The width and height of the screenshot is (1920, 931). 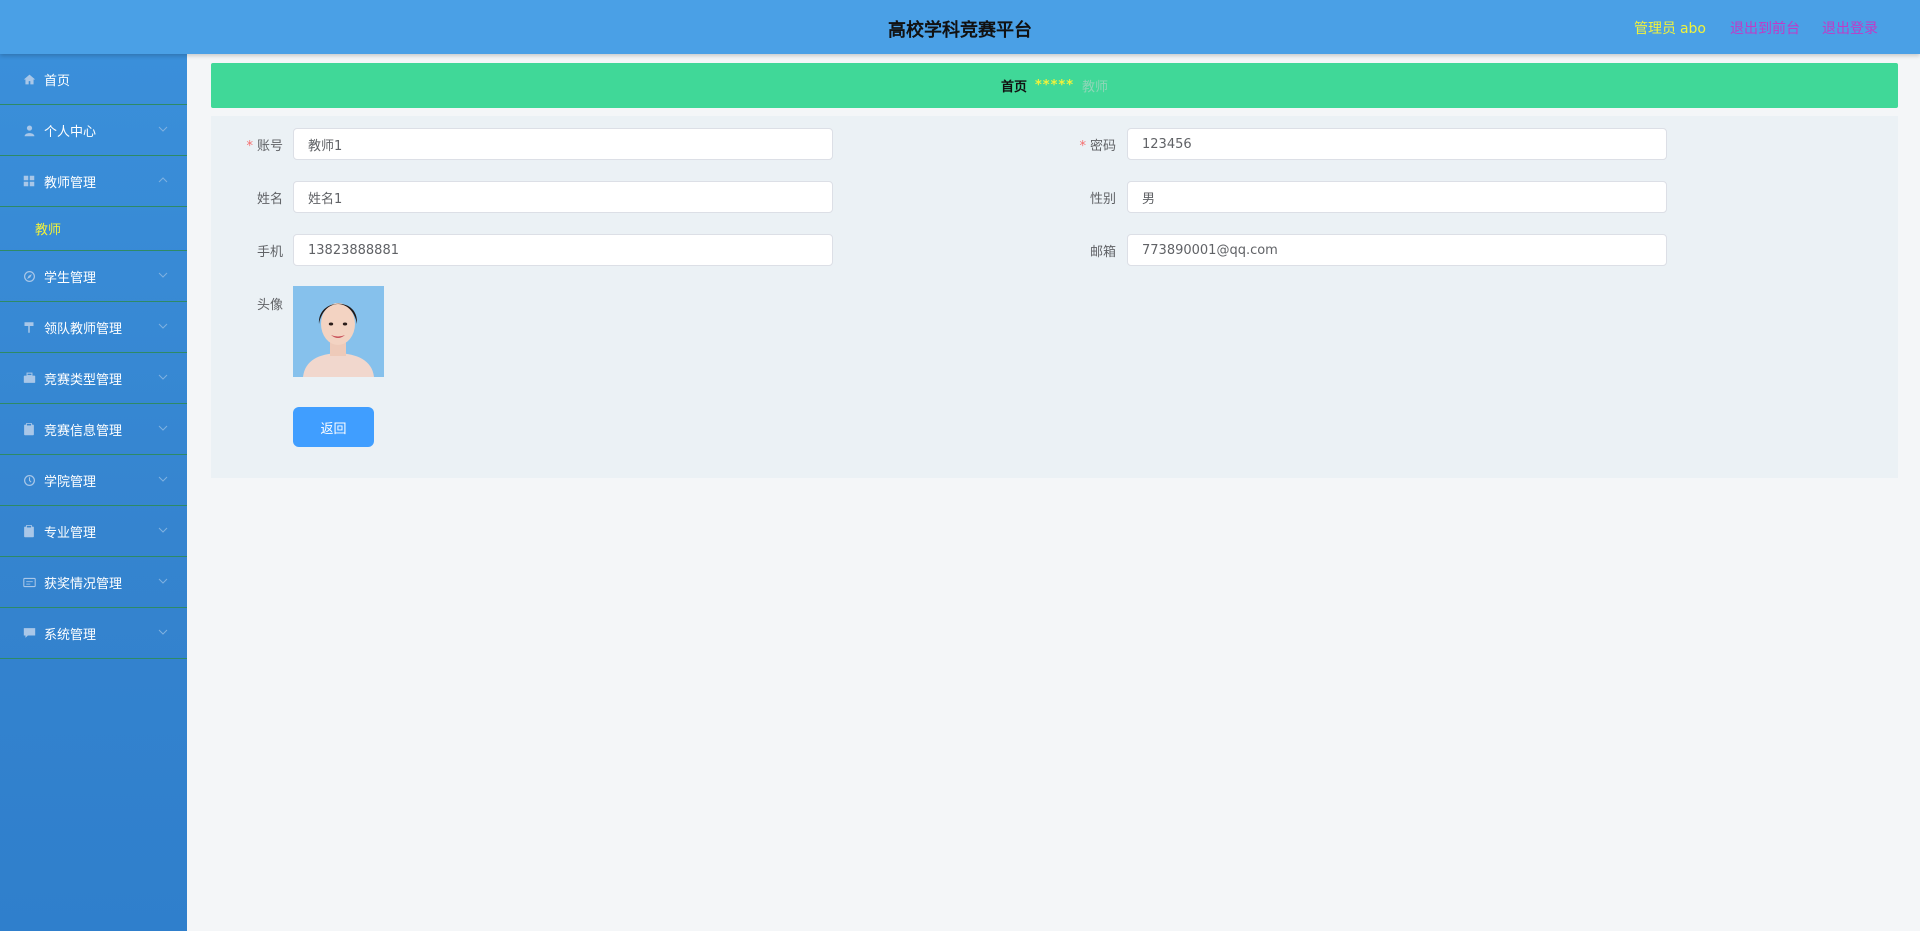 What do you see at coordinates (93, 79) in the screenshot?
I see `sidebar-item-home: 首页` at bounding box center [93, 79].